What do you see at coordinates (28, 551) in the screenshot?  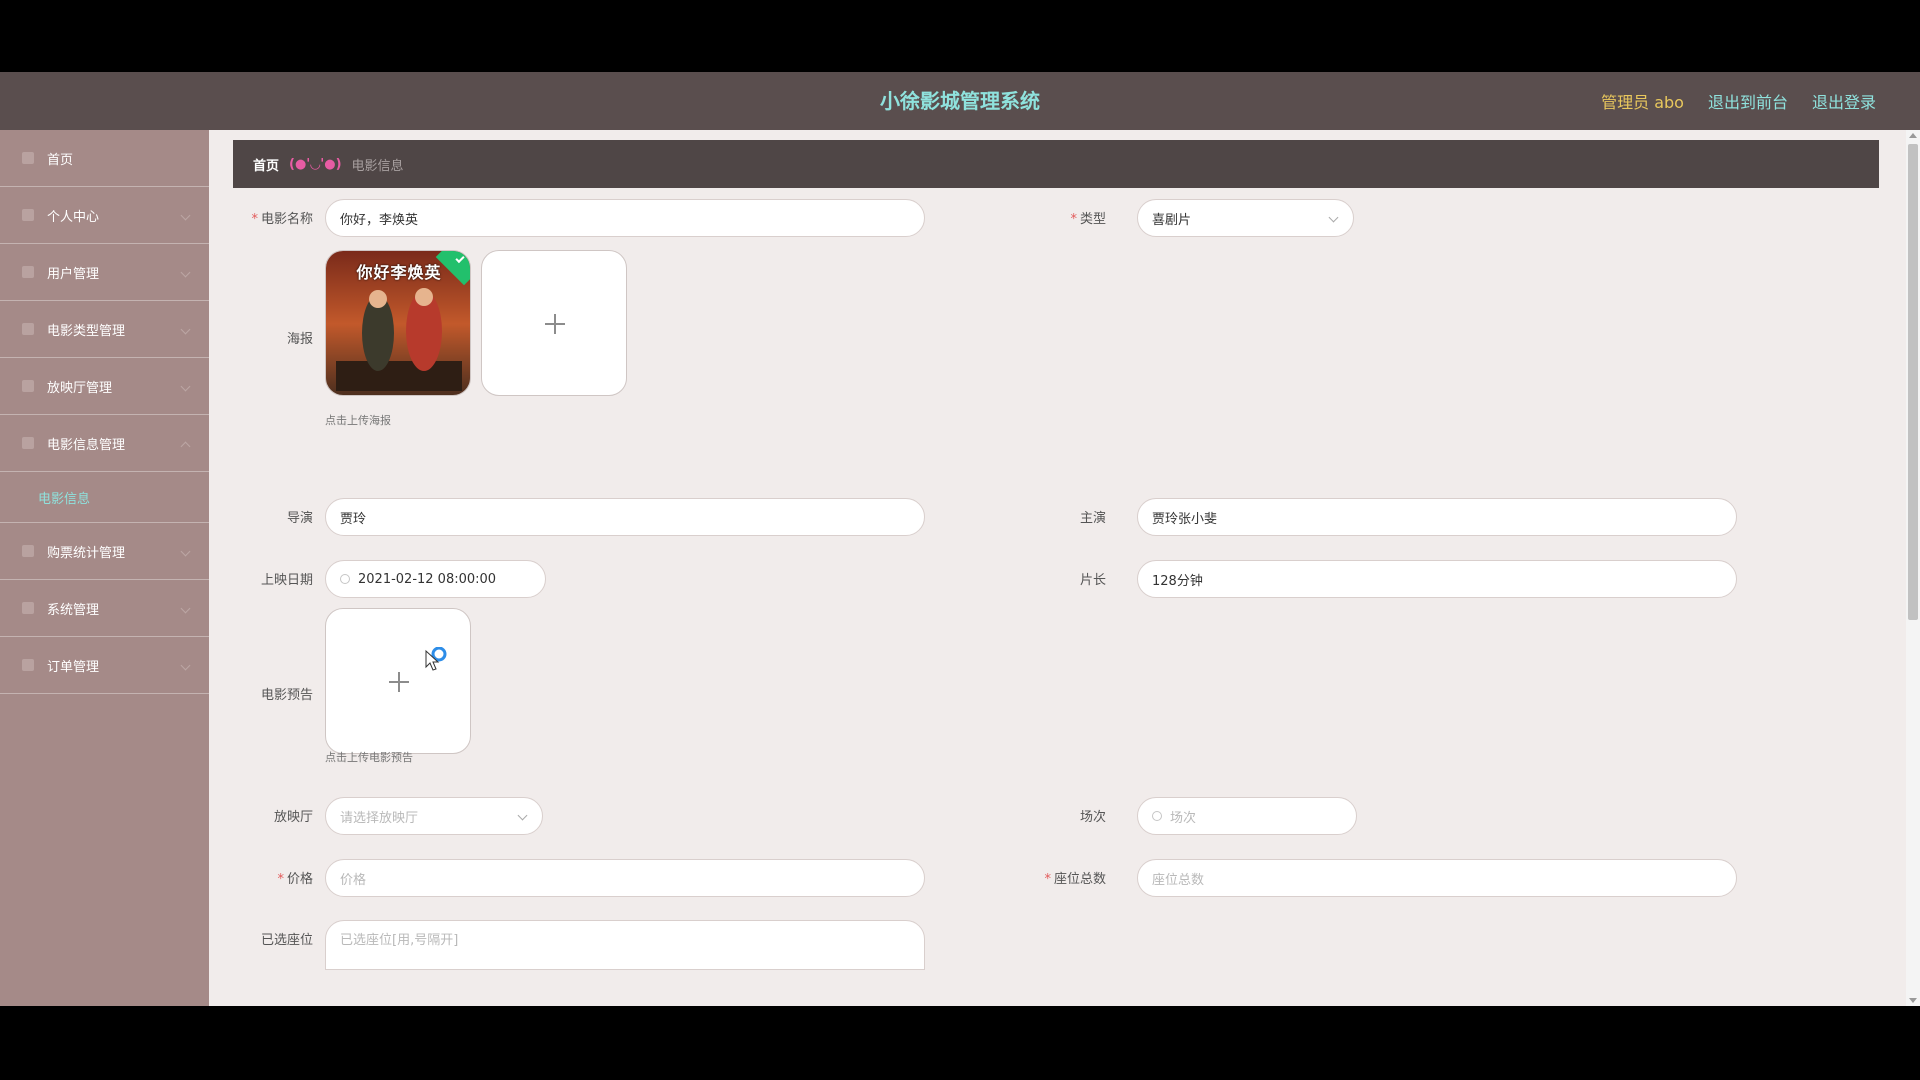 I see `grid-icon` at bounding box center [28, 551].